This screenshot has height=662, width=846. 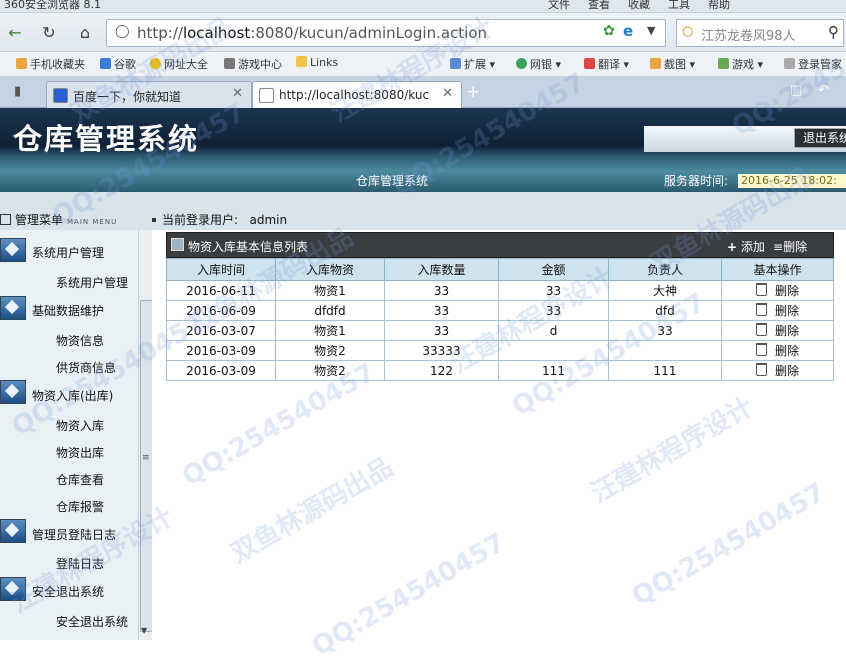 I want to click on search-box: ○ 江苏龙卷风98人 ⚲, so click(x=760, y=33).